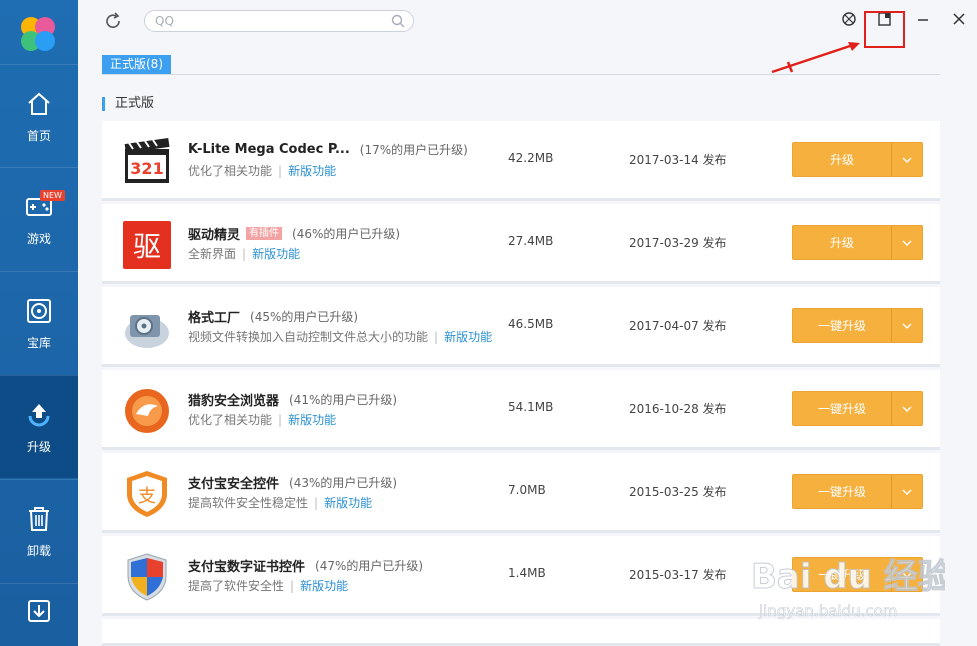 This screenshot has height=646, width=977. I want to click on liebao-browser-icon, so click(147, 411).